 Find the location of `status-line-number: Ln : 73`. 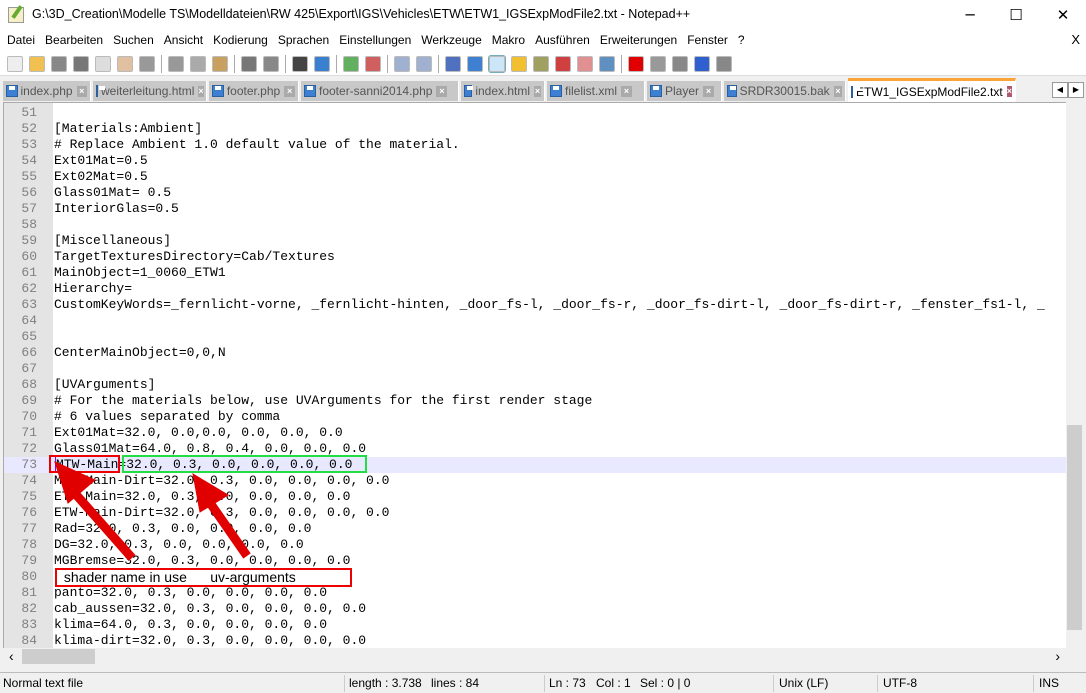

status-line-number: Ln : 73 is located at coordinates (567, 683).